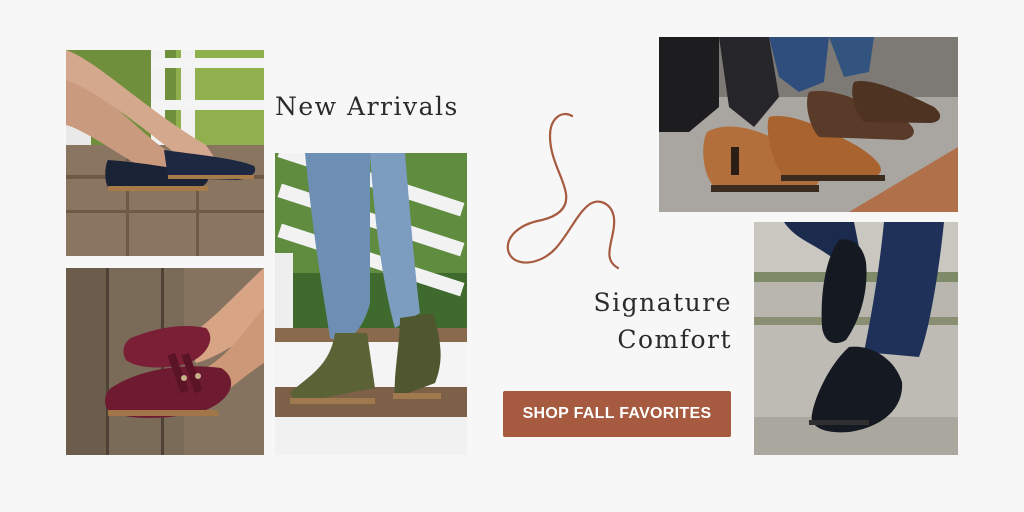  Describe the element at coordinates (371, 304) in the screenshot. I see `photo-olive-booties` at that location.